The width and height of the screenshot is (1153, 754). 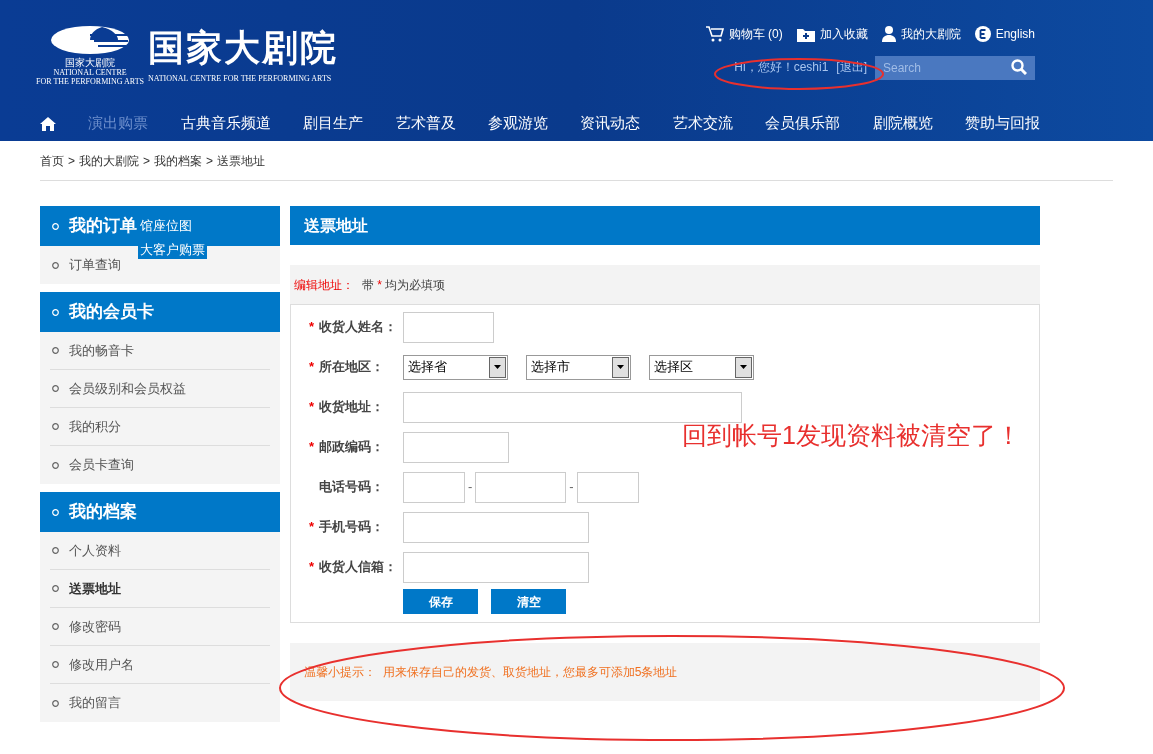 I want to click on nav-item: 参观游览, so click(x=517, y=123).